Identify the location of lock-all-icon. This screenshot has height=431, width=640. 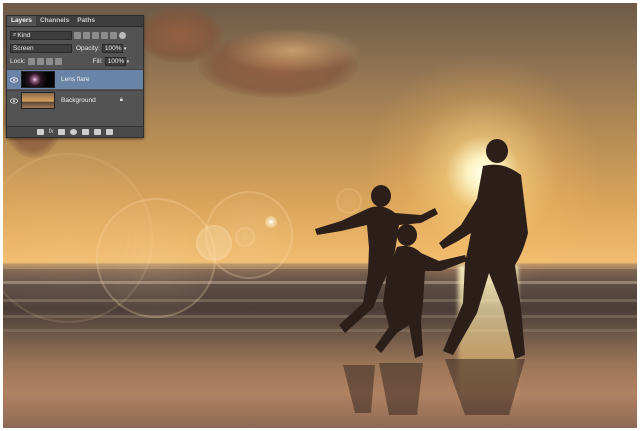
(58, 61).